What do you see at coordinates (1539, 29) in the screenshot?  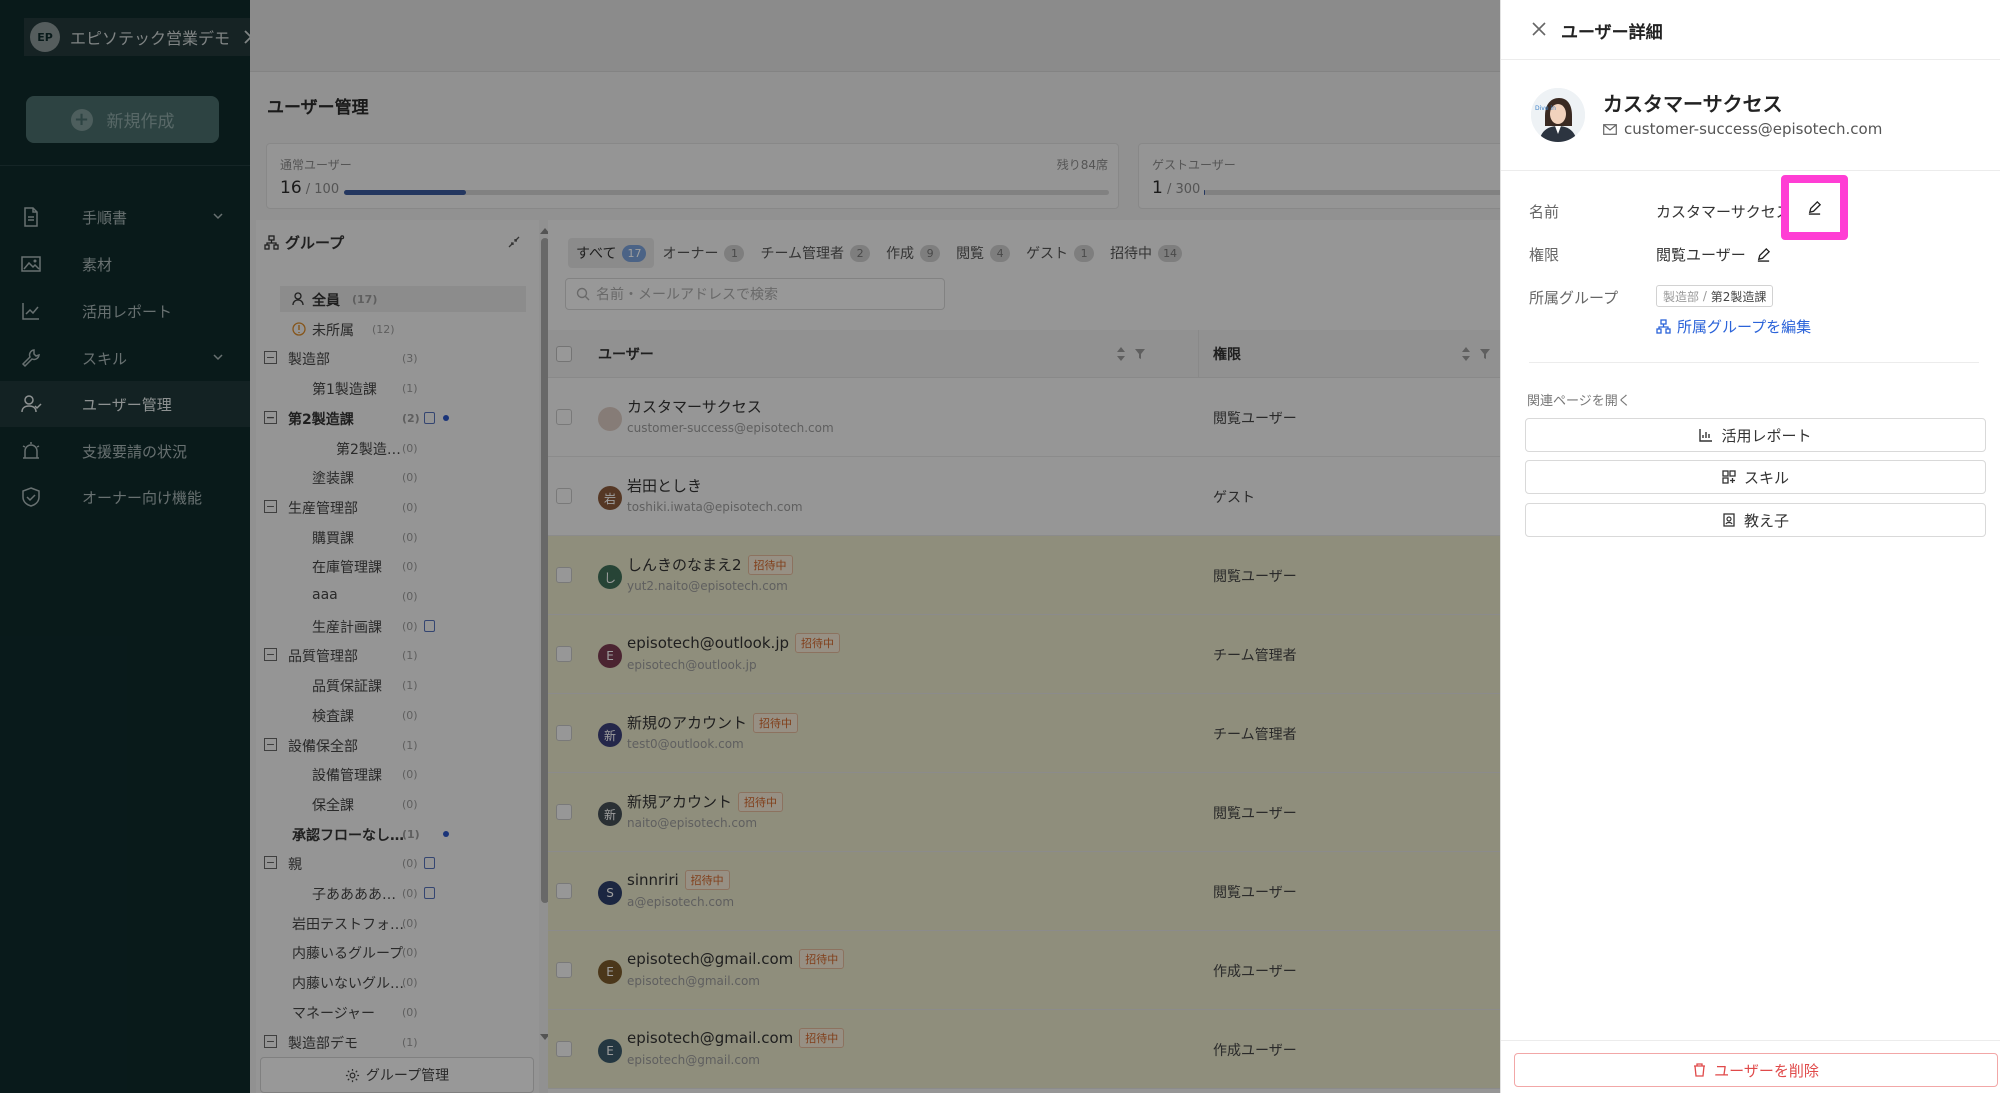 I see `close-icon` at bounding box center [1539, 29].